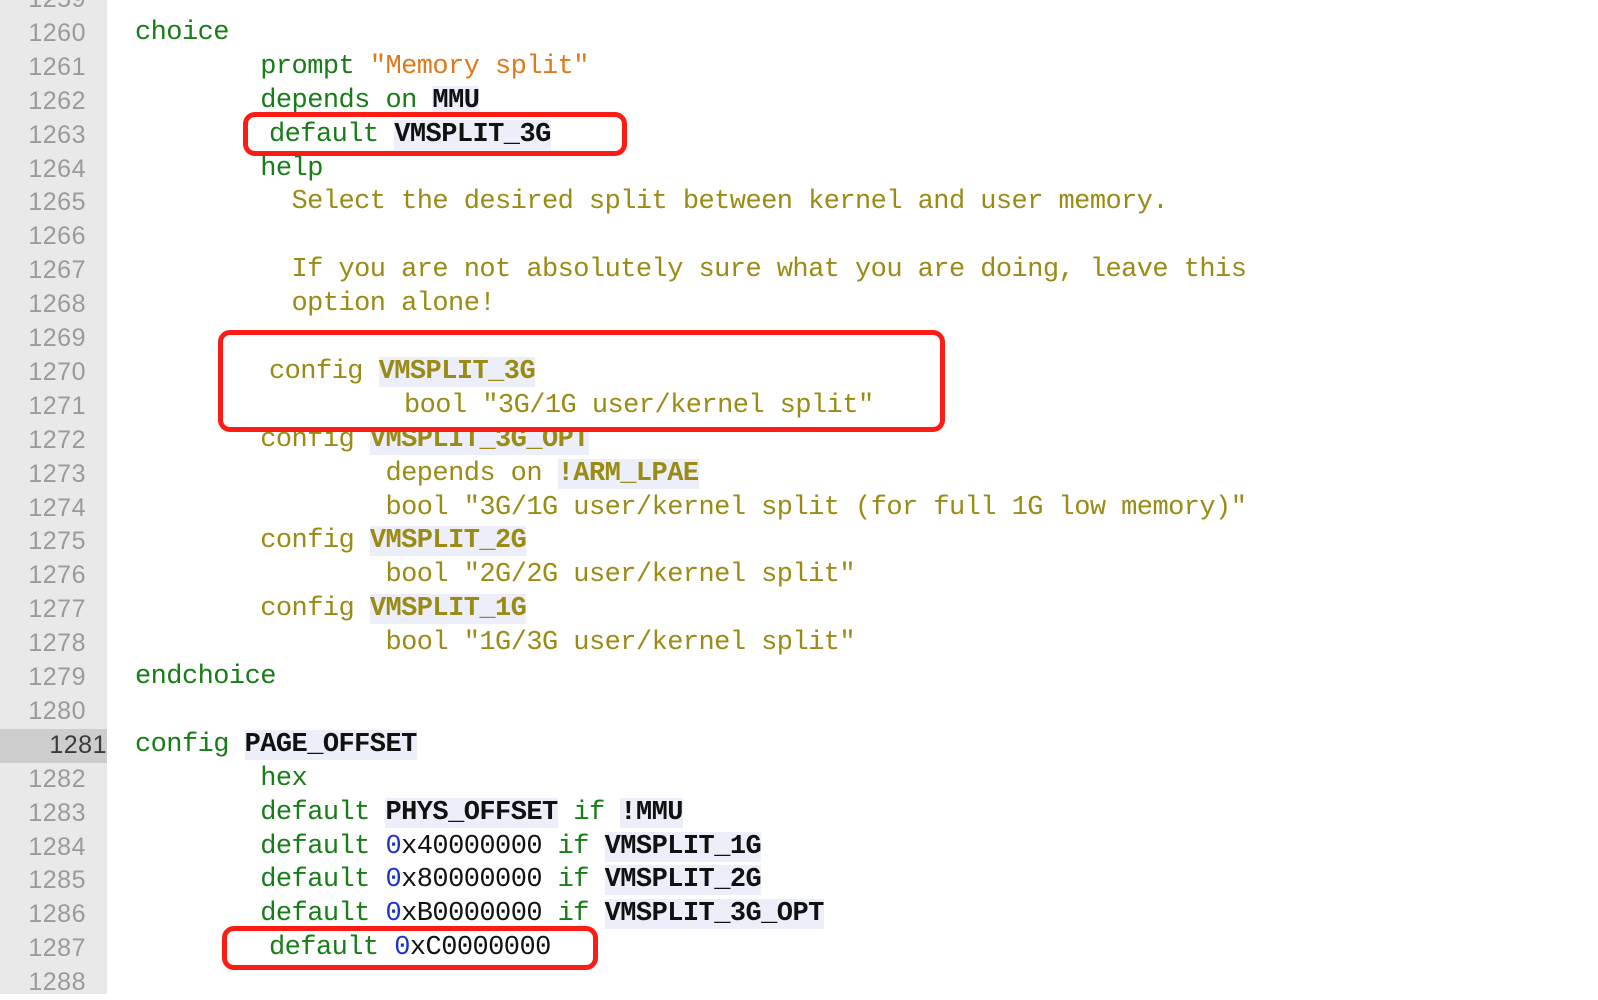  What do you see at coordinates (291, 168) in the screenshot?
I see `keyword-help: help` at bounding box center [291, 168].